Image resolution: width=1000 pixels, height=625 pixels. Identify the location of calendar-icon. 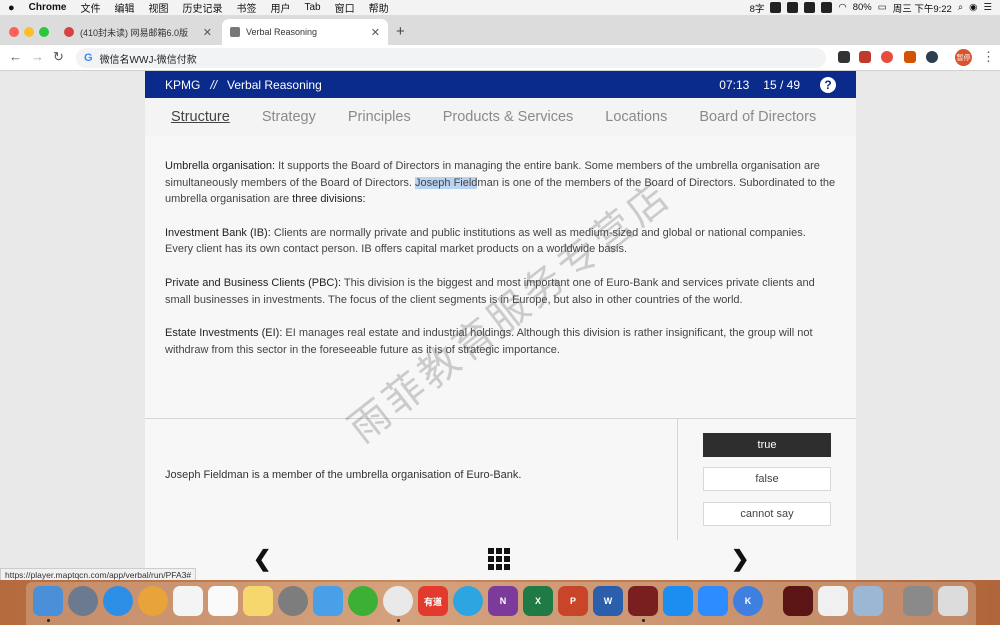
(188, 601).